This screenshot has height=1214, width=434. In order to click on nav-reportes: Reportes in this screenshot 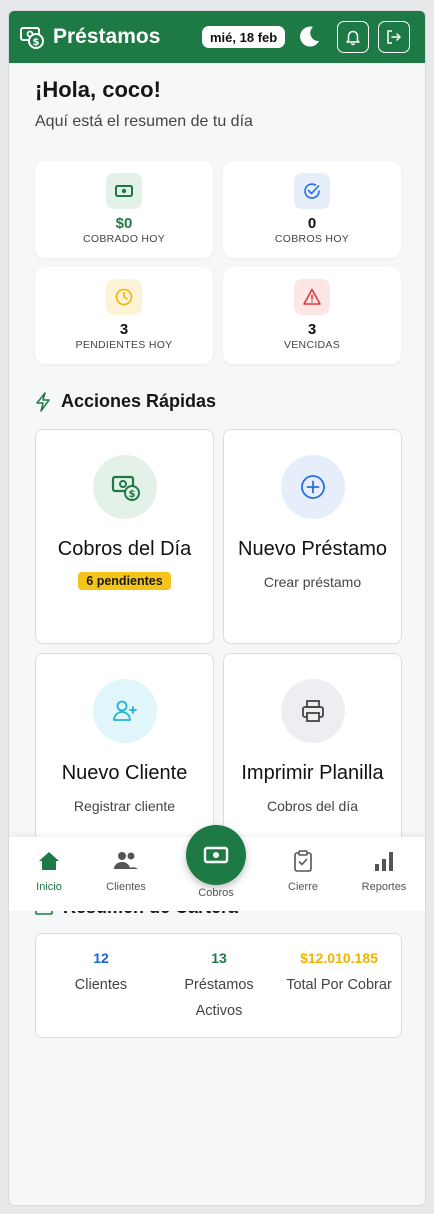, I will do `click(384, 871)`.